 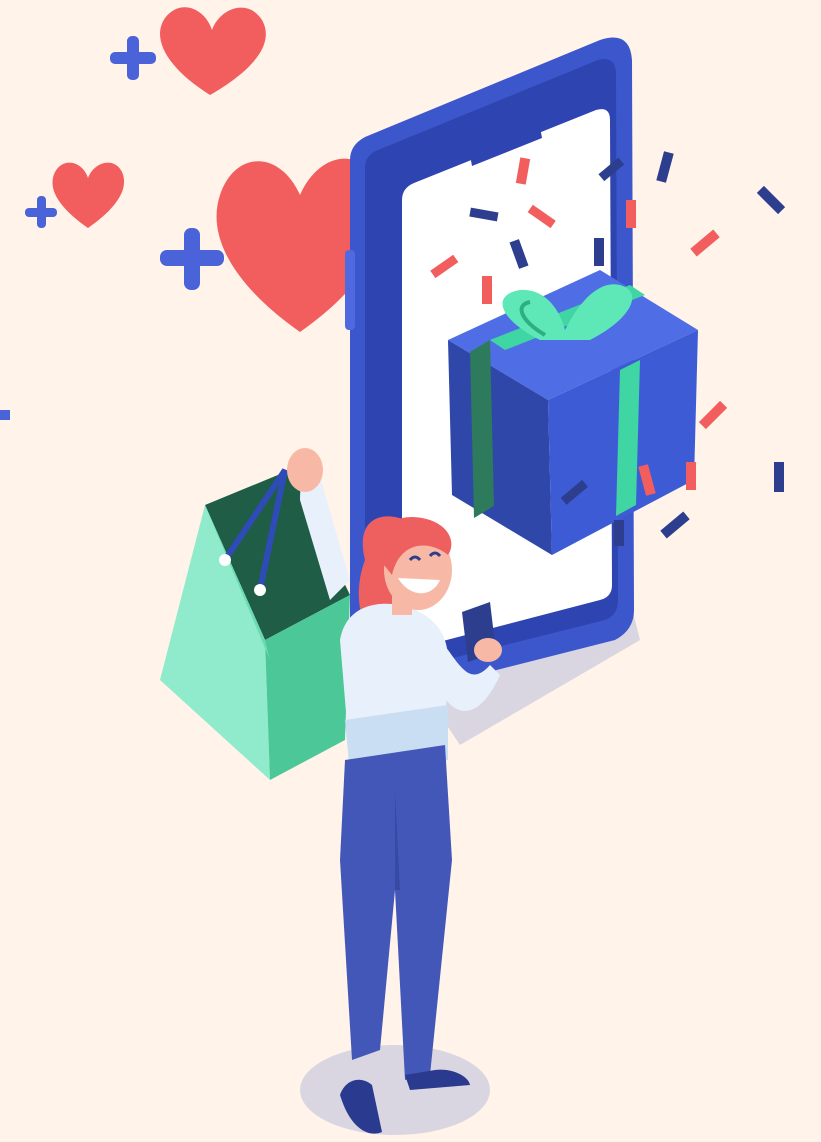 What do you see at coordinates (396, 912) in the screenshot?
I see `pants` at bounding box center [396, 912].